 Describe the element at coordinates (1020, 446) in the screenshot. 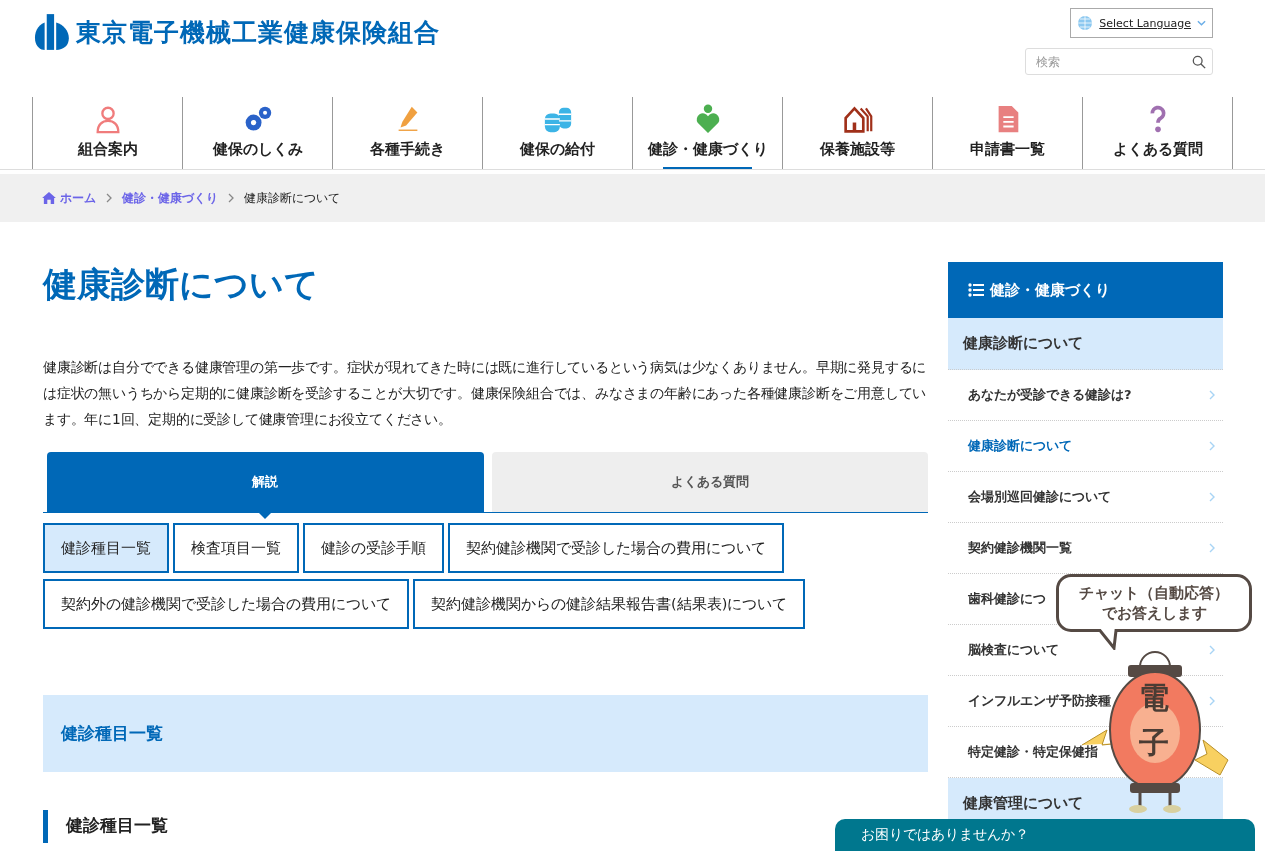

I see `sidebar-link: 健康診断について` at that location.